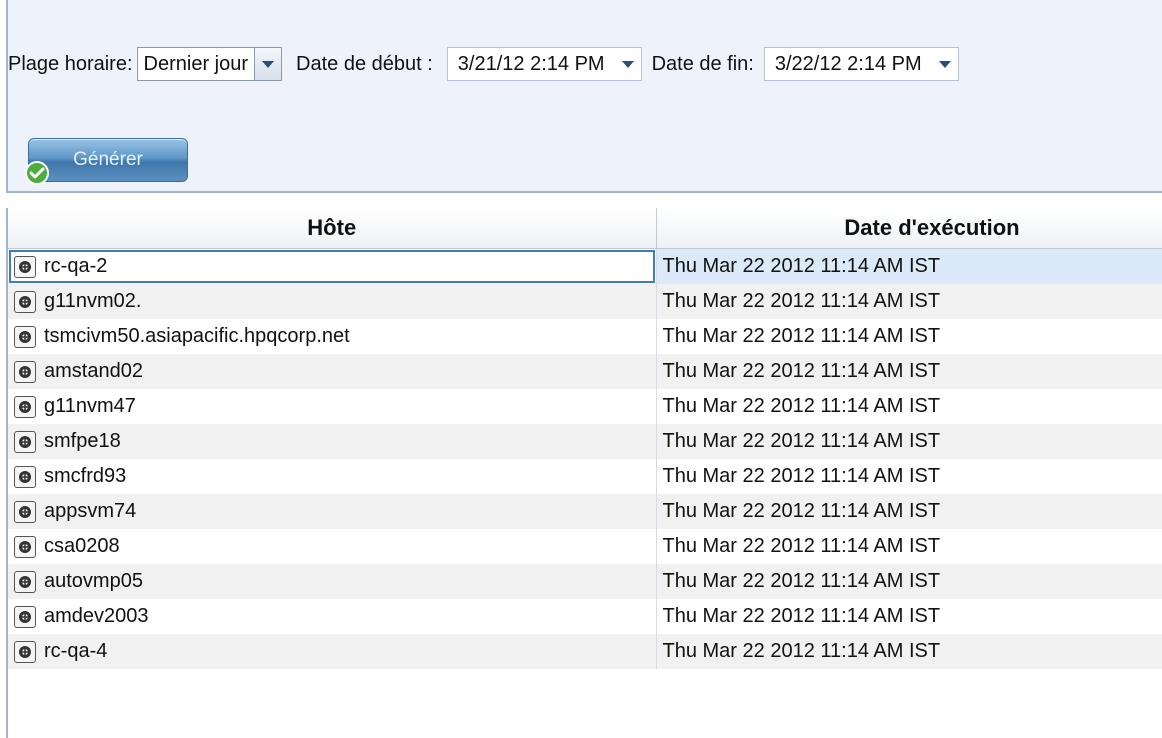 This screenshot has width=1162, height=738. I want to click on generate-button-label: Générer, so click(108, 159).